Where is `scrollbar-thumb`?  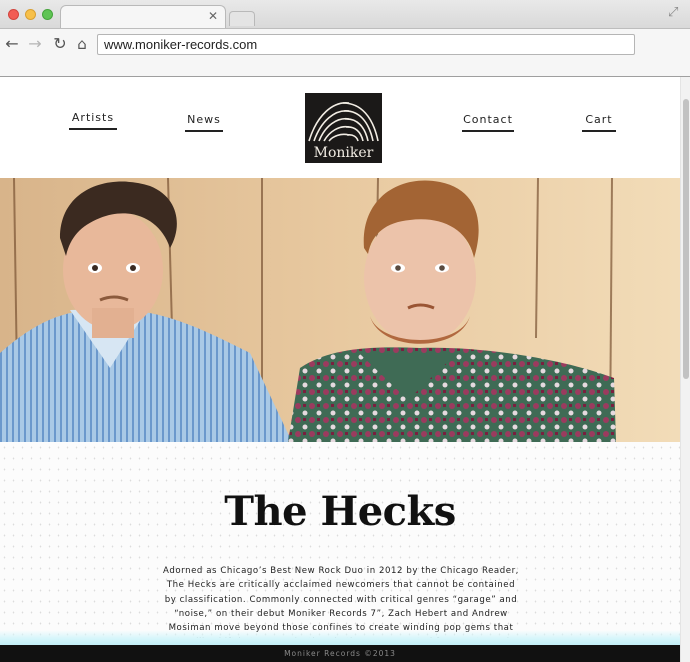 scrollbar-thumb is located at coordinates (686, 239).